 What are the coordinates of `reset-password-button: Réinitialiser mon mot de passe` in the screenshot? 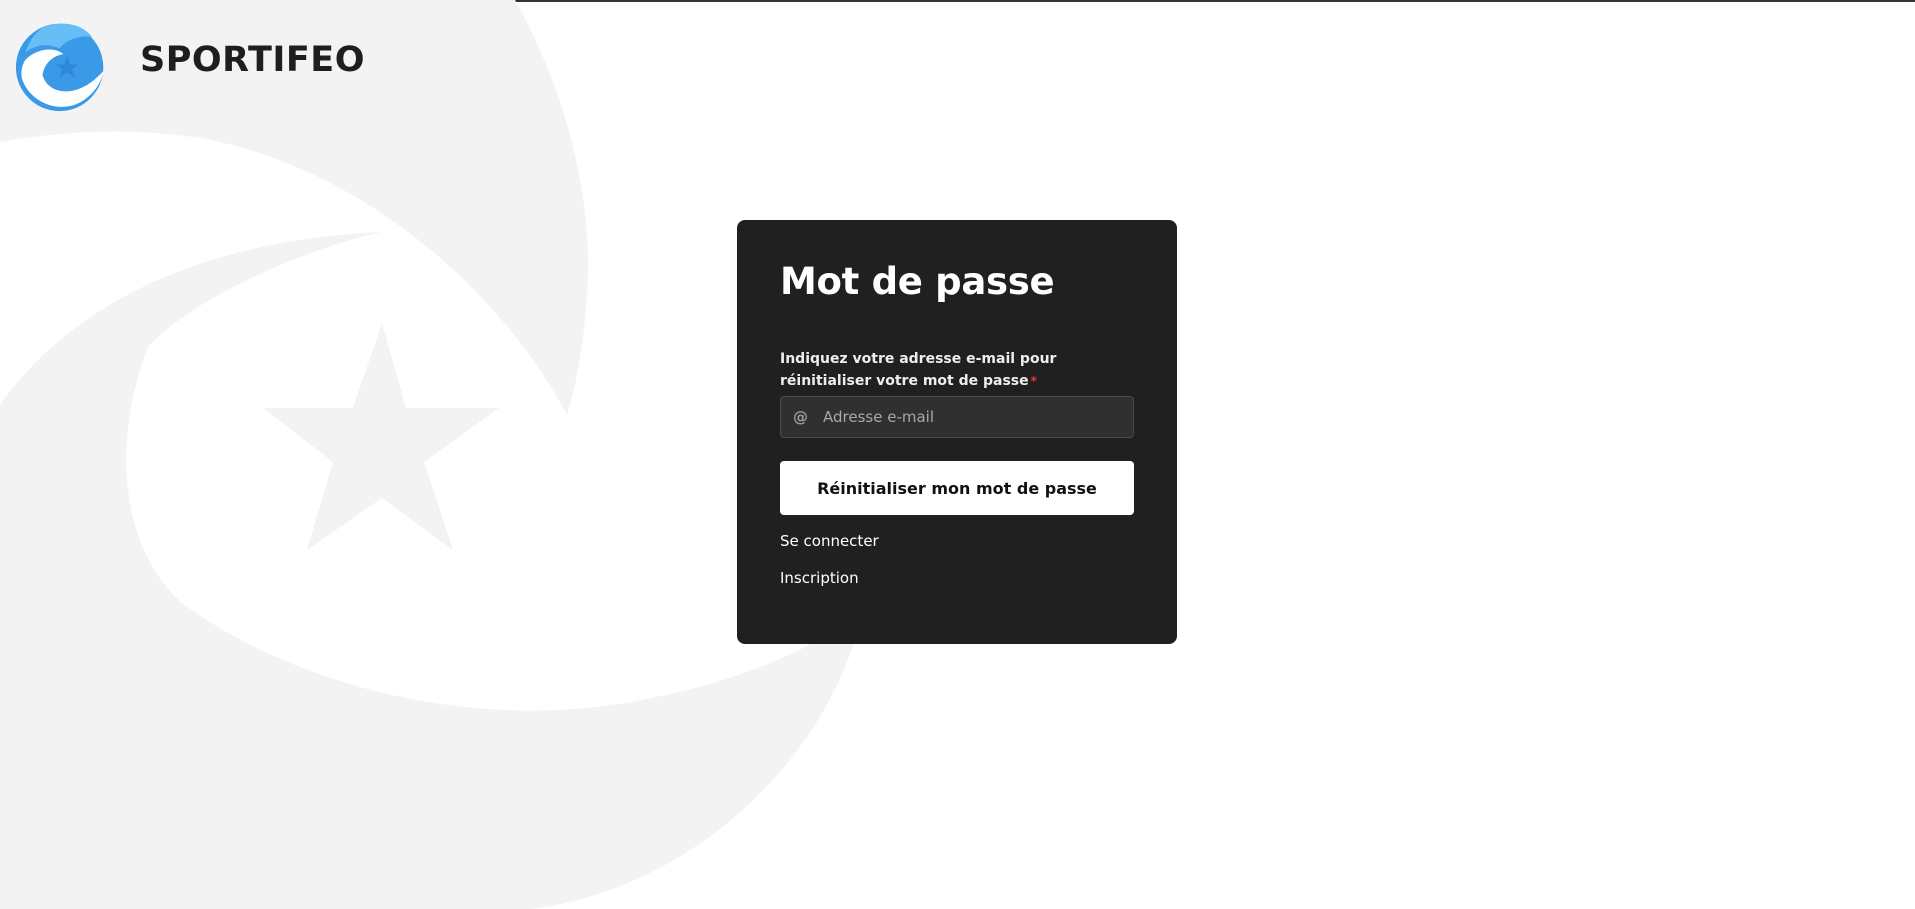 It's located at (957, 488).